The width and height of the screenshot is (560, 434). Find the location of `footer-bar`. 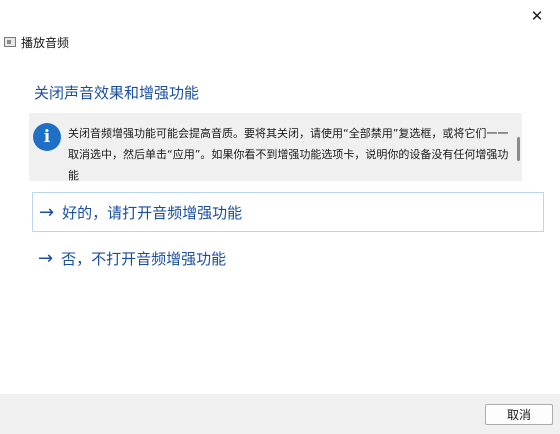

footer-bar is located at coordinates (280, 414).